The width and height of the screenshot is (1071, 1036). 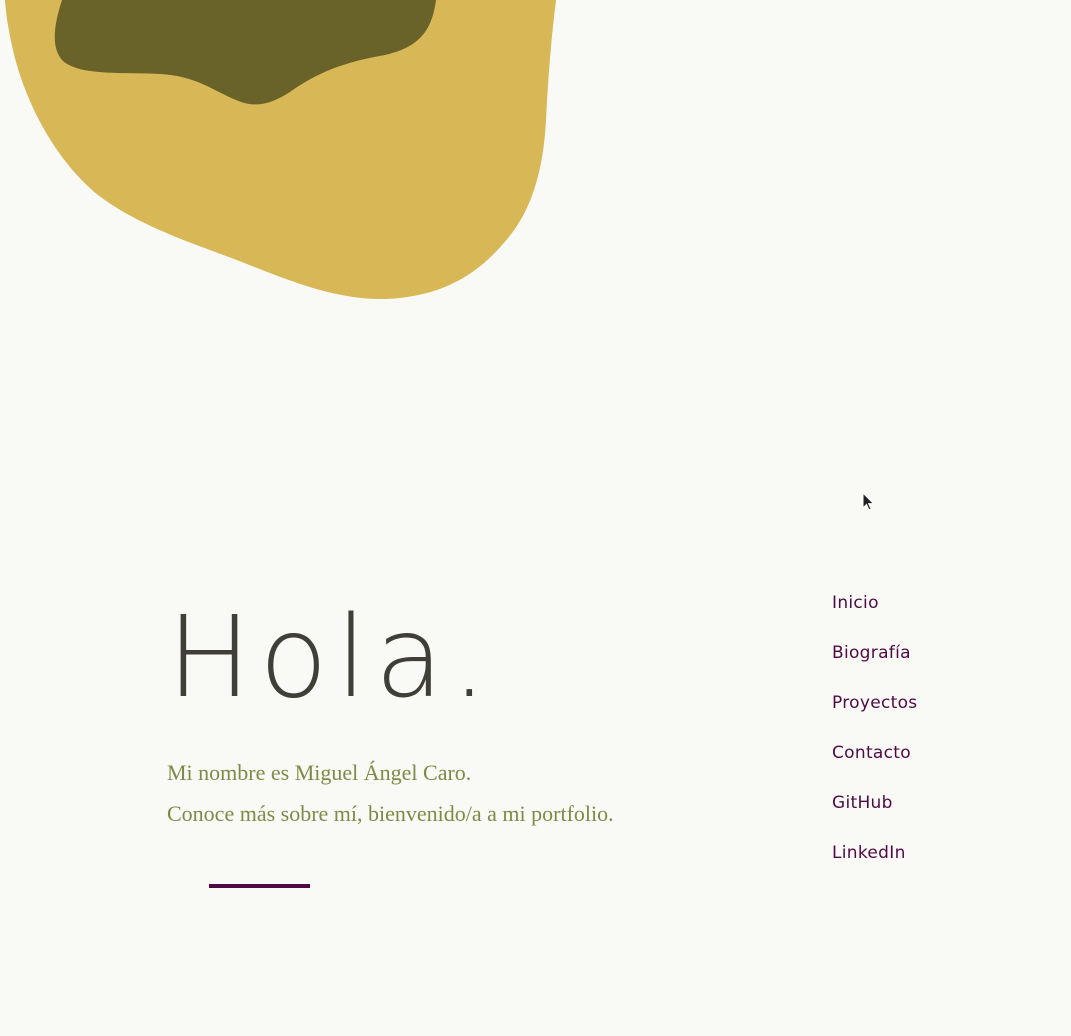 I want to click on nav-link-biografia: Biografía, so click(x=871, y=653).